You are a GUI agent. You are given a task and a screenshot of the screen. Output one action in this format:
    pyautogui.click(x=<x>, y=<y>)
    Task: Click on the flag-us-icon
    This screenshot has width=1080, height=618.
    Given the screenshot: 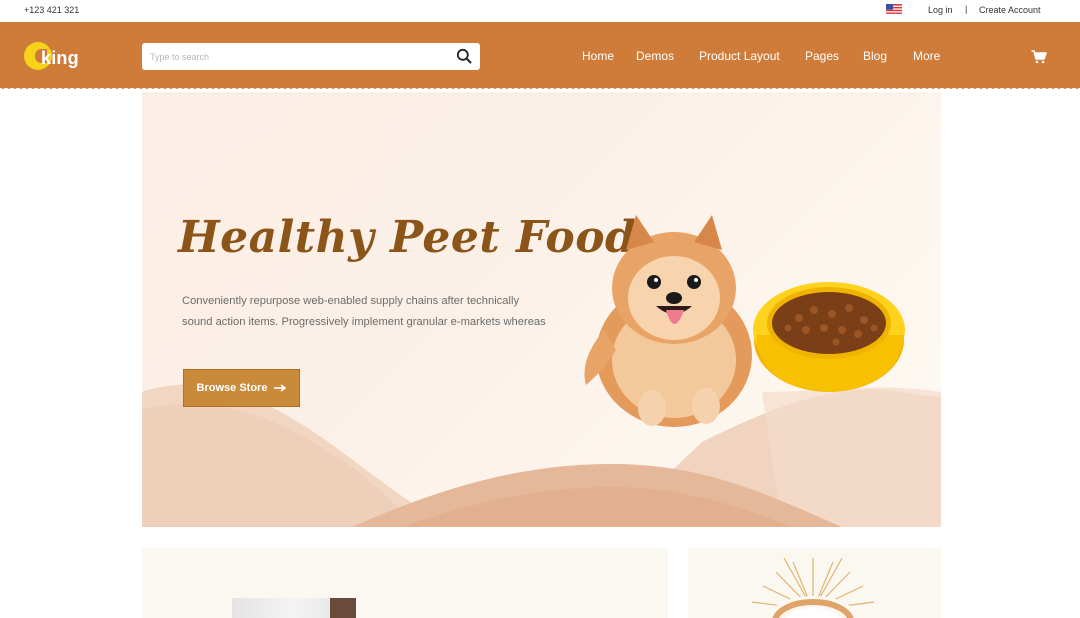 What is the action you would take?
    pyautogui.click(x=894, y=9)
    